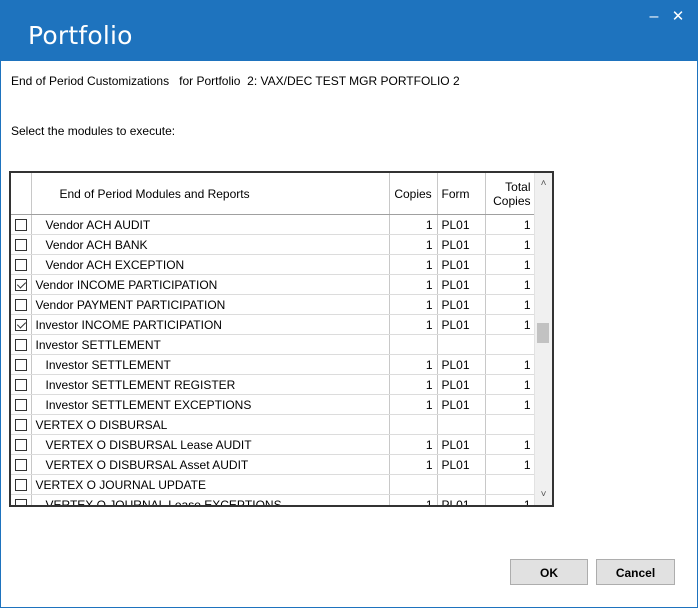 The width and height of the screenshot is (698, 608). Describe the element at coordinates (273, 264) in the screenshot. I see `table-row: Vendor ACH EXCEPTION 1 PL01 1` at that location.